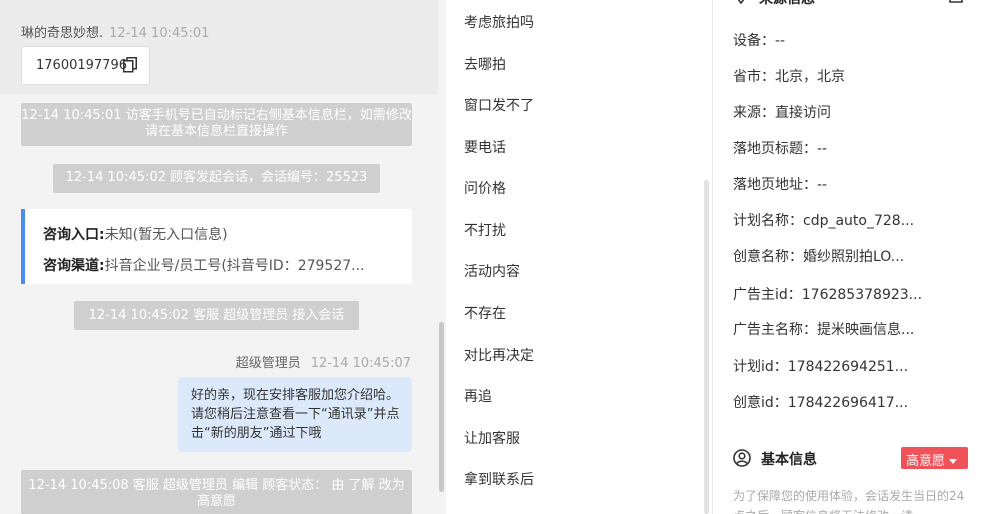 This screenshot has width=986, height=514. I want to click on phone-card: 17600197796, so click(85, 65).